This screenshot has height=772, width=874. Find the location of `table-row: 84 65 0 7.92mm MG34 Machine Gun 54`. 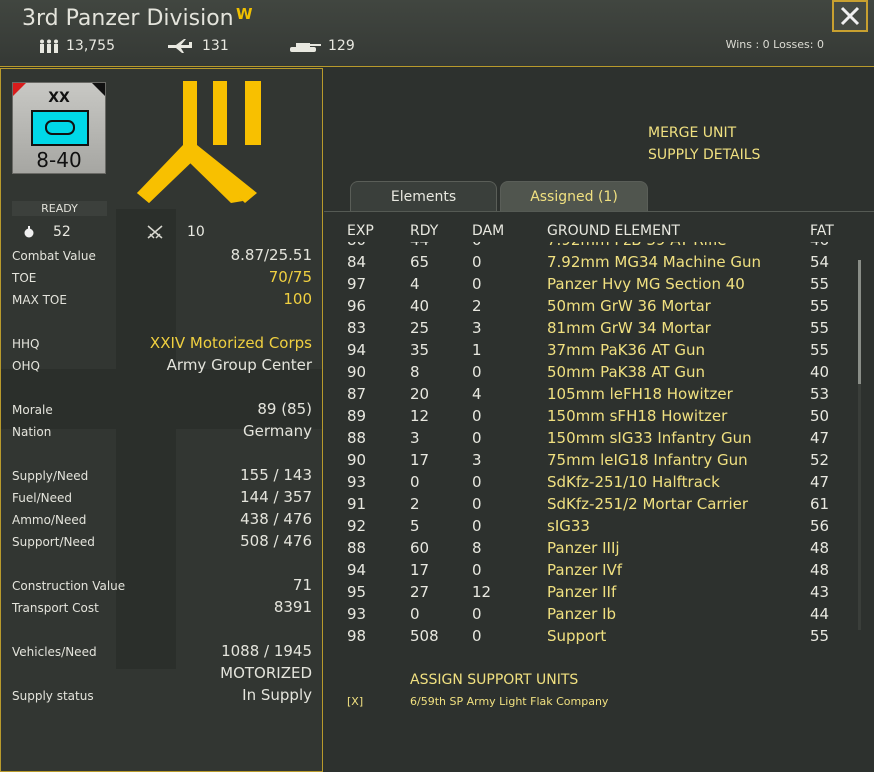

table-row: 84 65 0 7.92mm MG34 Machine Gun 54 is located at coordinates (591, 263).